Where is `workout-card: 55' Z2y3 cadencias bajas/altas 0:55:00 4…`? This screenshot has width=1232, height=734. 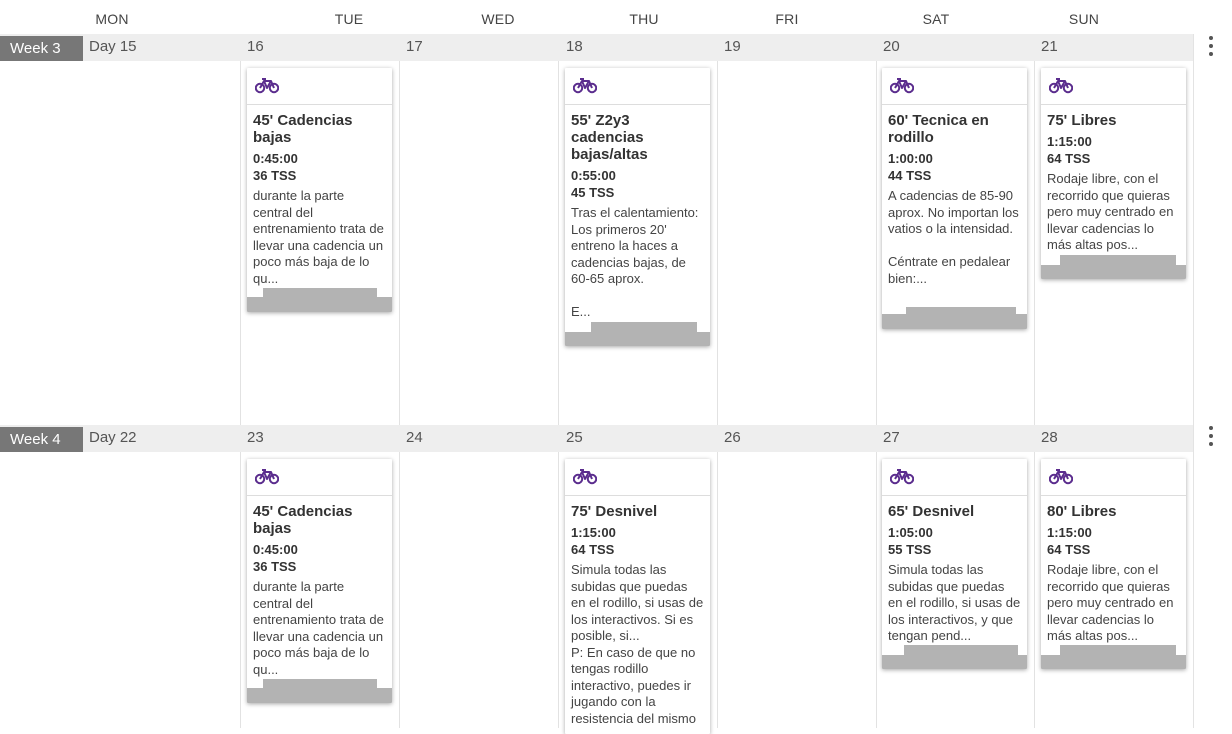 workout-card: 55' Z2y3 cadencias bajas/altas 0:55:00 4… is located at coordinates (637, 207).